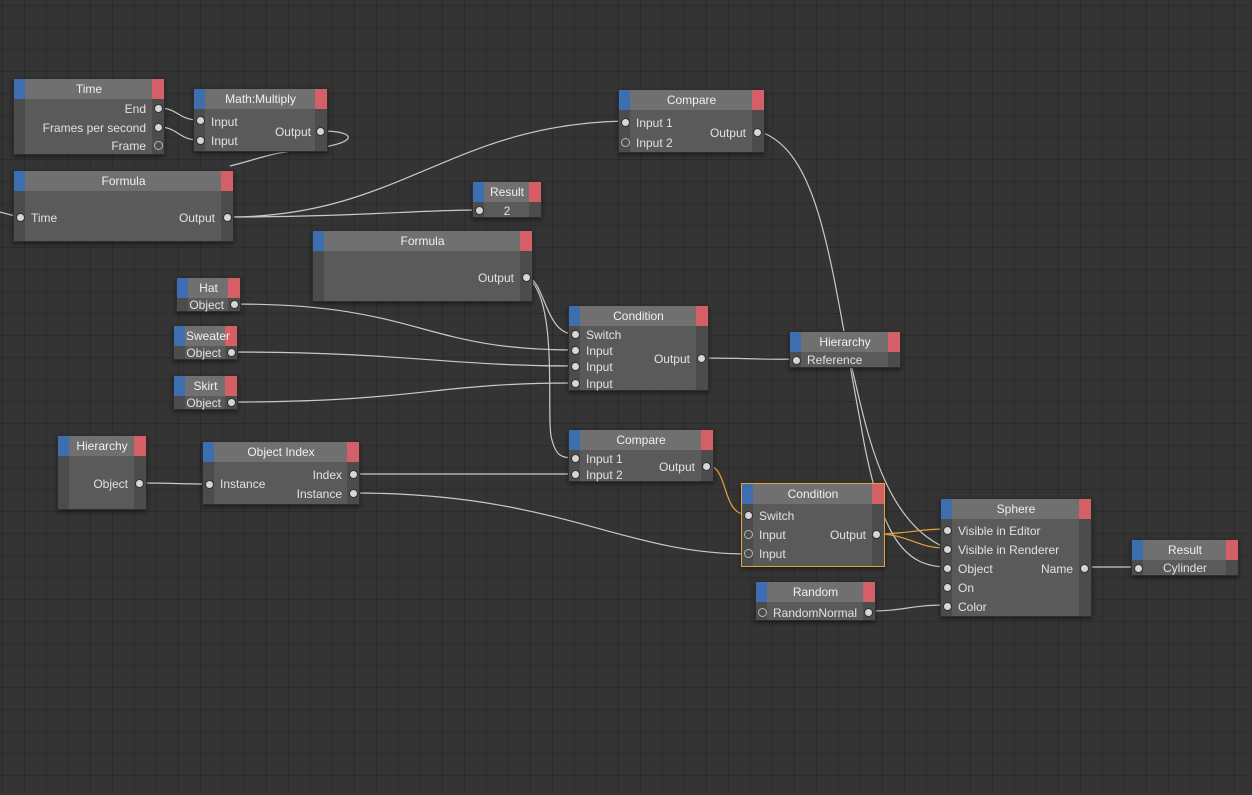 This screenshot has height=795, width=1252. Describe the element at coordinates (20, 217) in the screenshot. I see `port-time` at that location.